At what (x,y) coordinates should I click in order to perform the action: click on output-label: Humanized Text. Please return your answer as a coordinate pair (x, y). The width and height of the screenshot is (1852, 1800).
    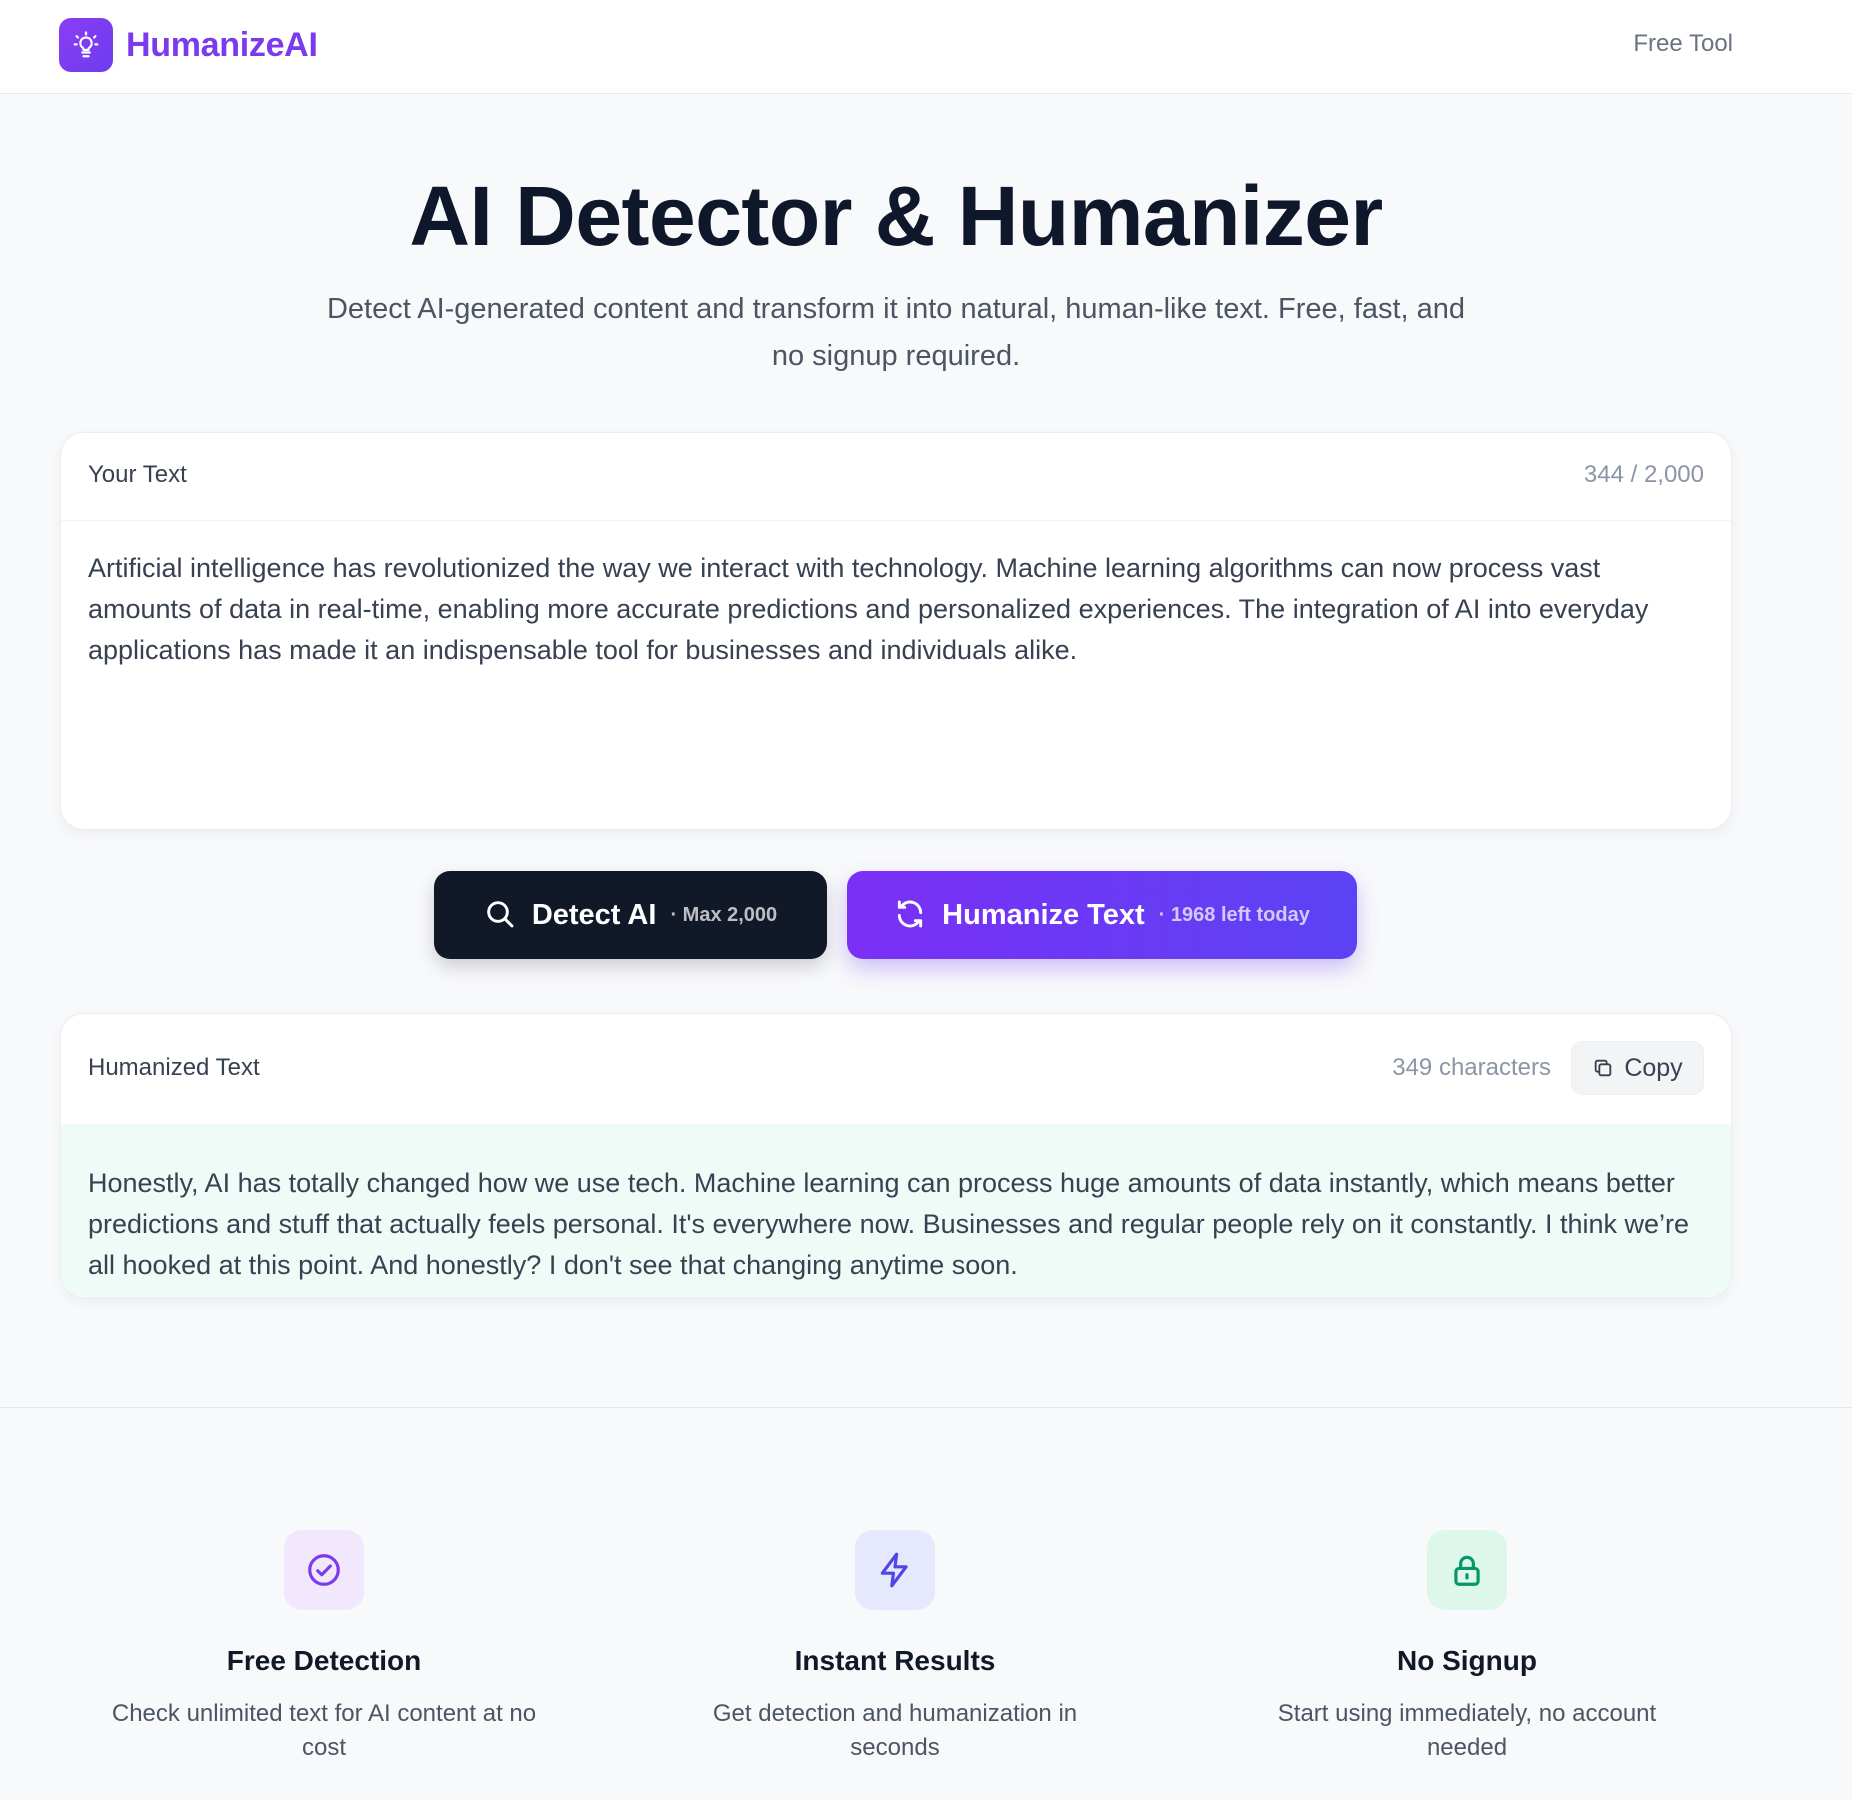
    Looking at the image, I should click on (174, 1067).